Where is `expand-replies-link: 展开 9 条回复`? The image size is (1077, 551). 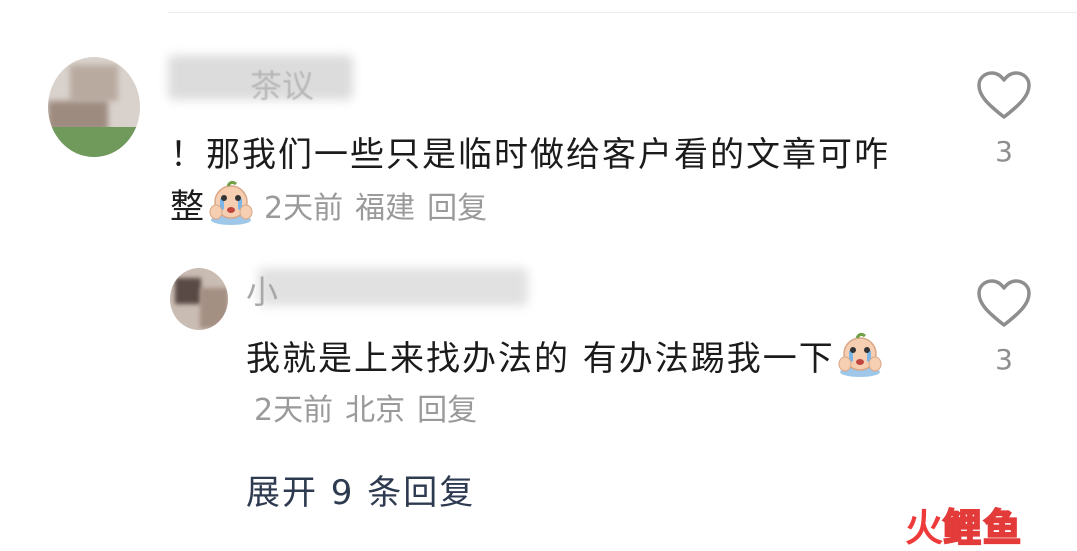
expand-replies-link: 展开 9 条回复 is located at coordinates (360, 493).